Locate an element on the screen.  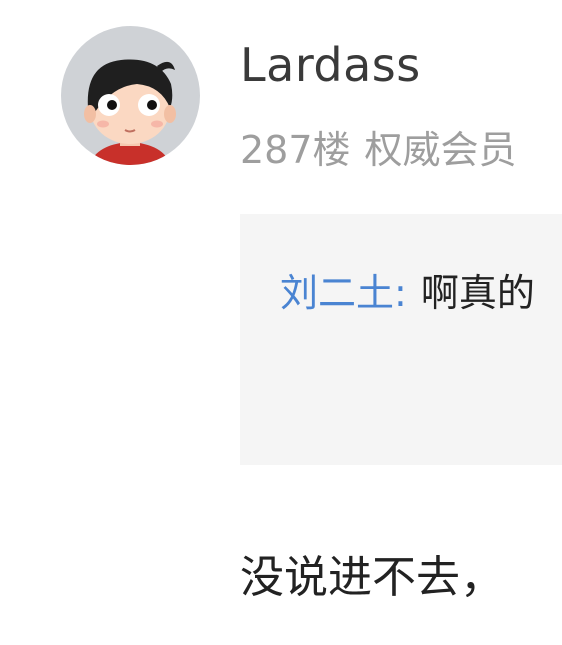
quote-line: 刘二土: 啊真的 is located at coordinates (407, 289).